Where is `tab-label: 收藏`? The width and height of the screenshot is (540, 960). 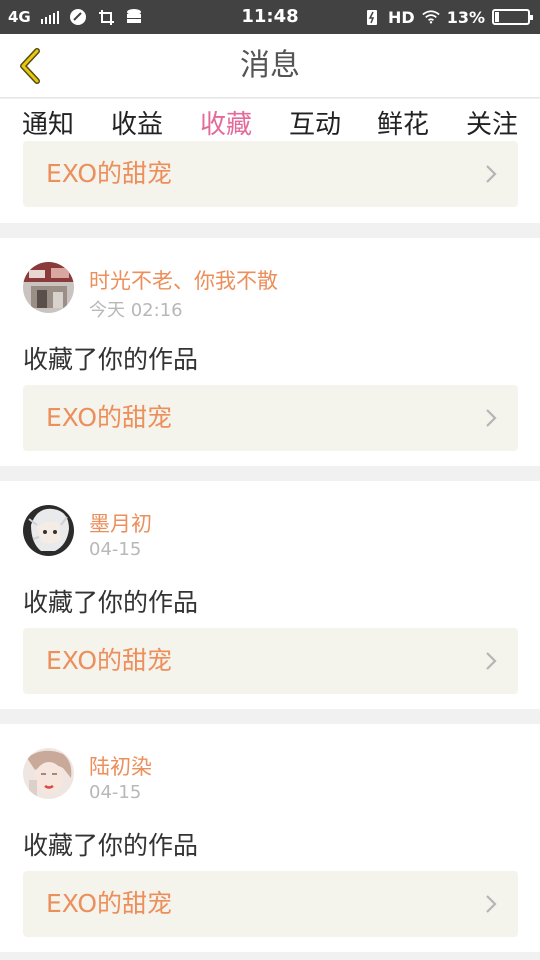 tab-label: 收藏 is located at coordinates (225, 125).